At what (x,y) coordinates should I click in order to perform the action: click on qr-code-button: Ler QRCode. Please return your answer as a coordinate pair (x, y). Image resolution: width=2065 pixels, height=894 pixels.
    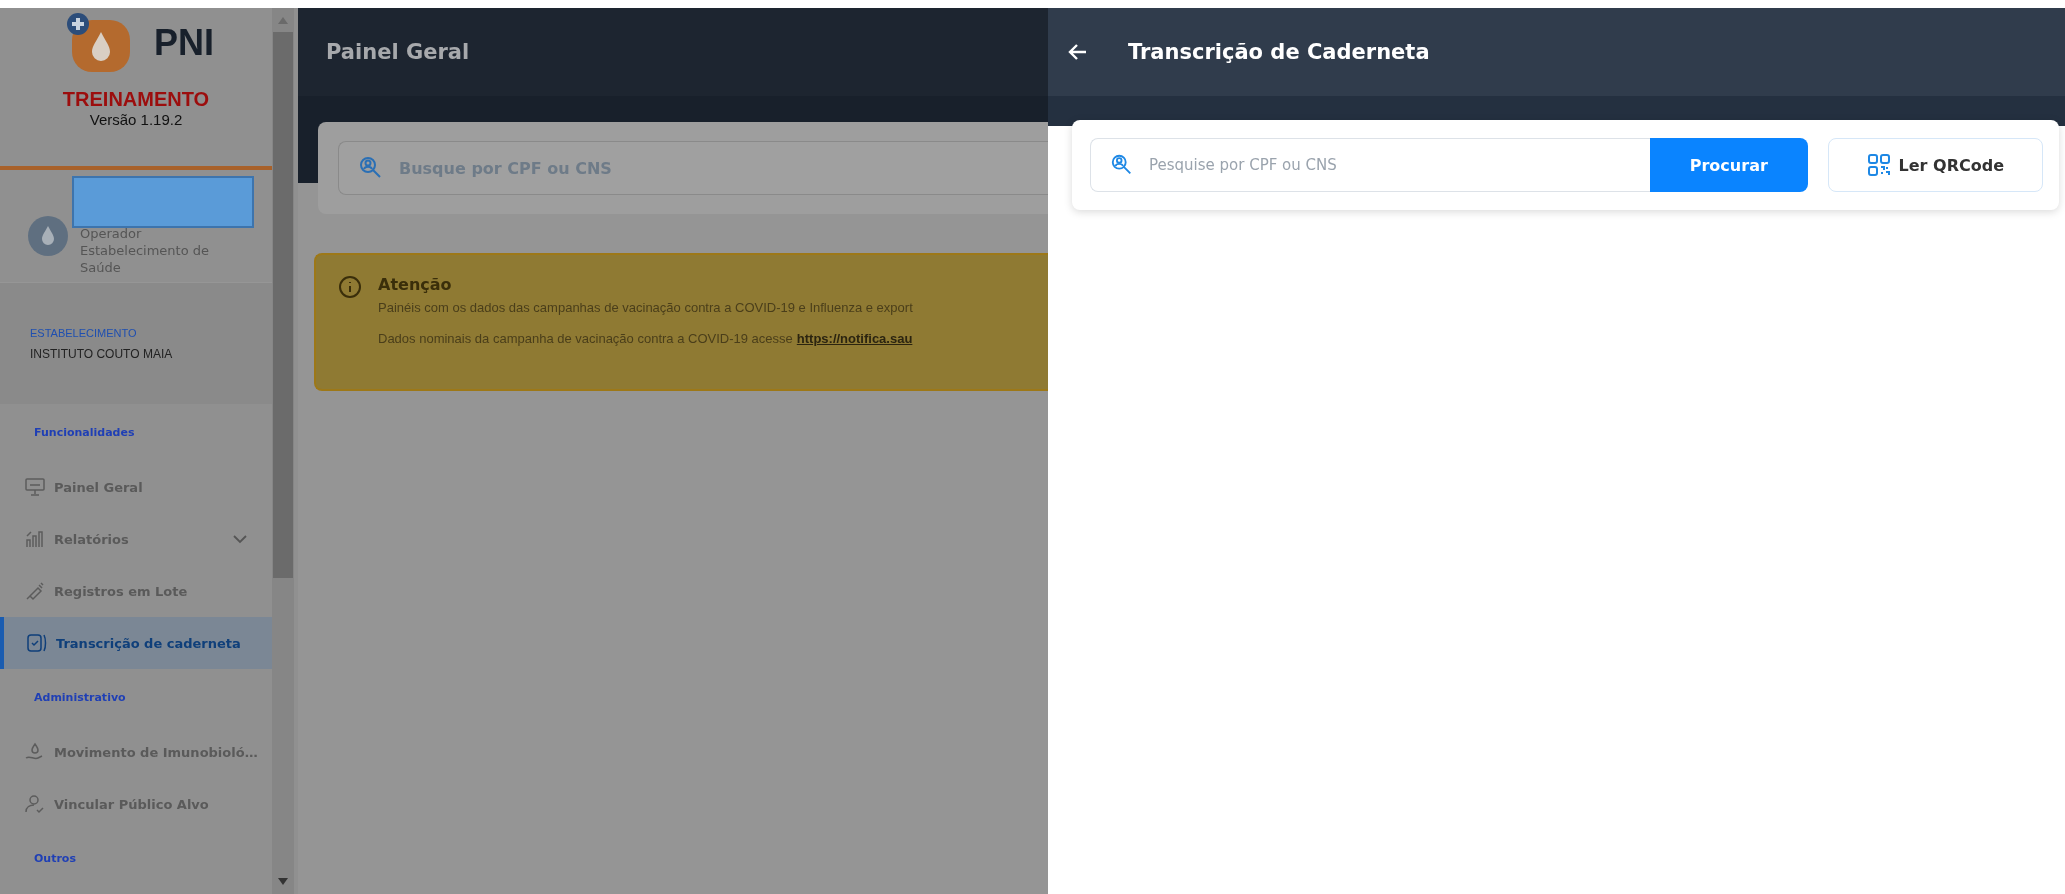
    Looking at the image, I should click on (1935, 165).